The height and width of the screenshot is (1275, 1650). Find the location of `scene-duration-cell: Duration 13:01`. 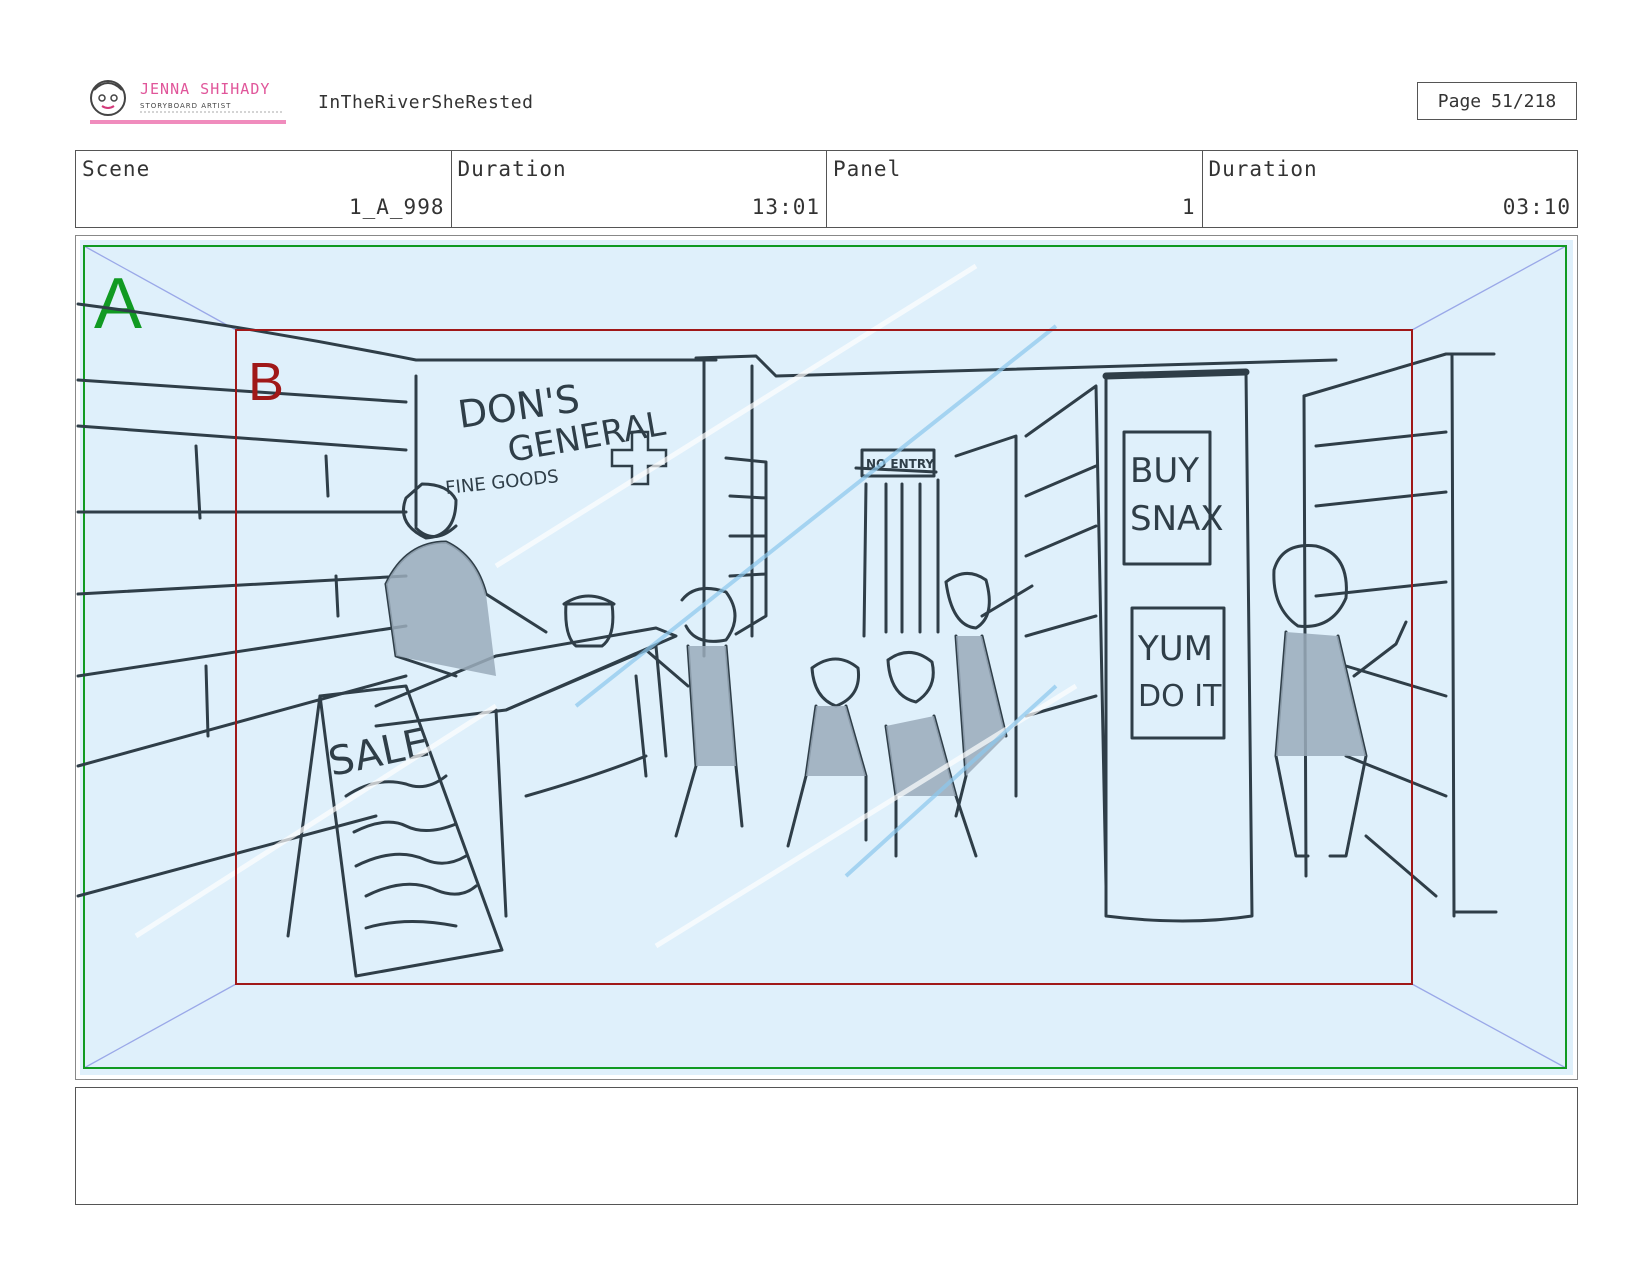

scene-duration-cell: Duration 13:01 is located at coordinates (639, 189).